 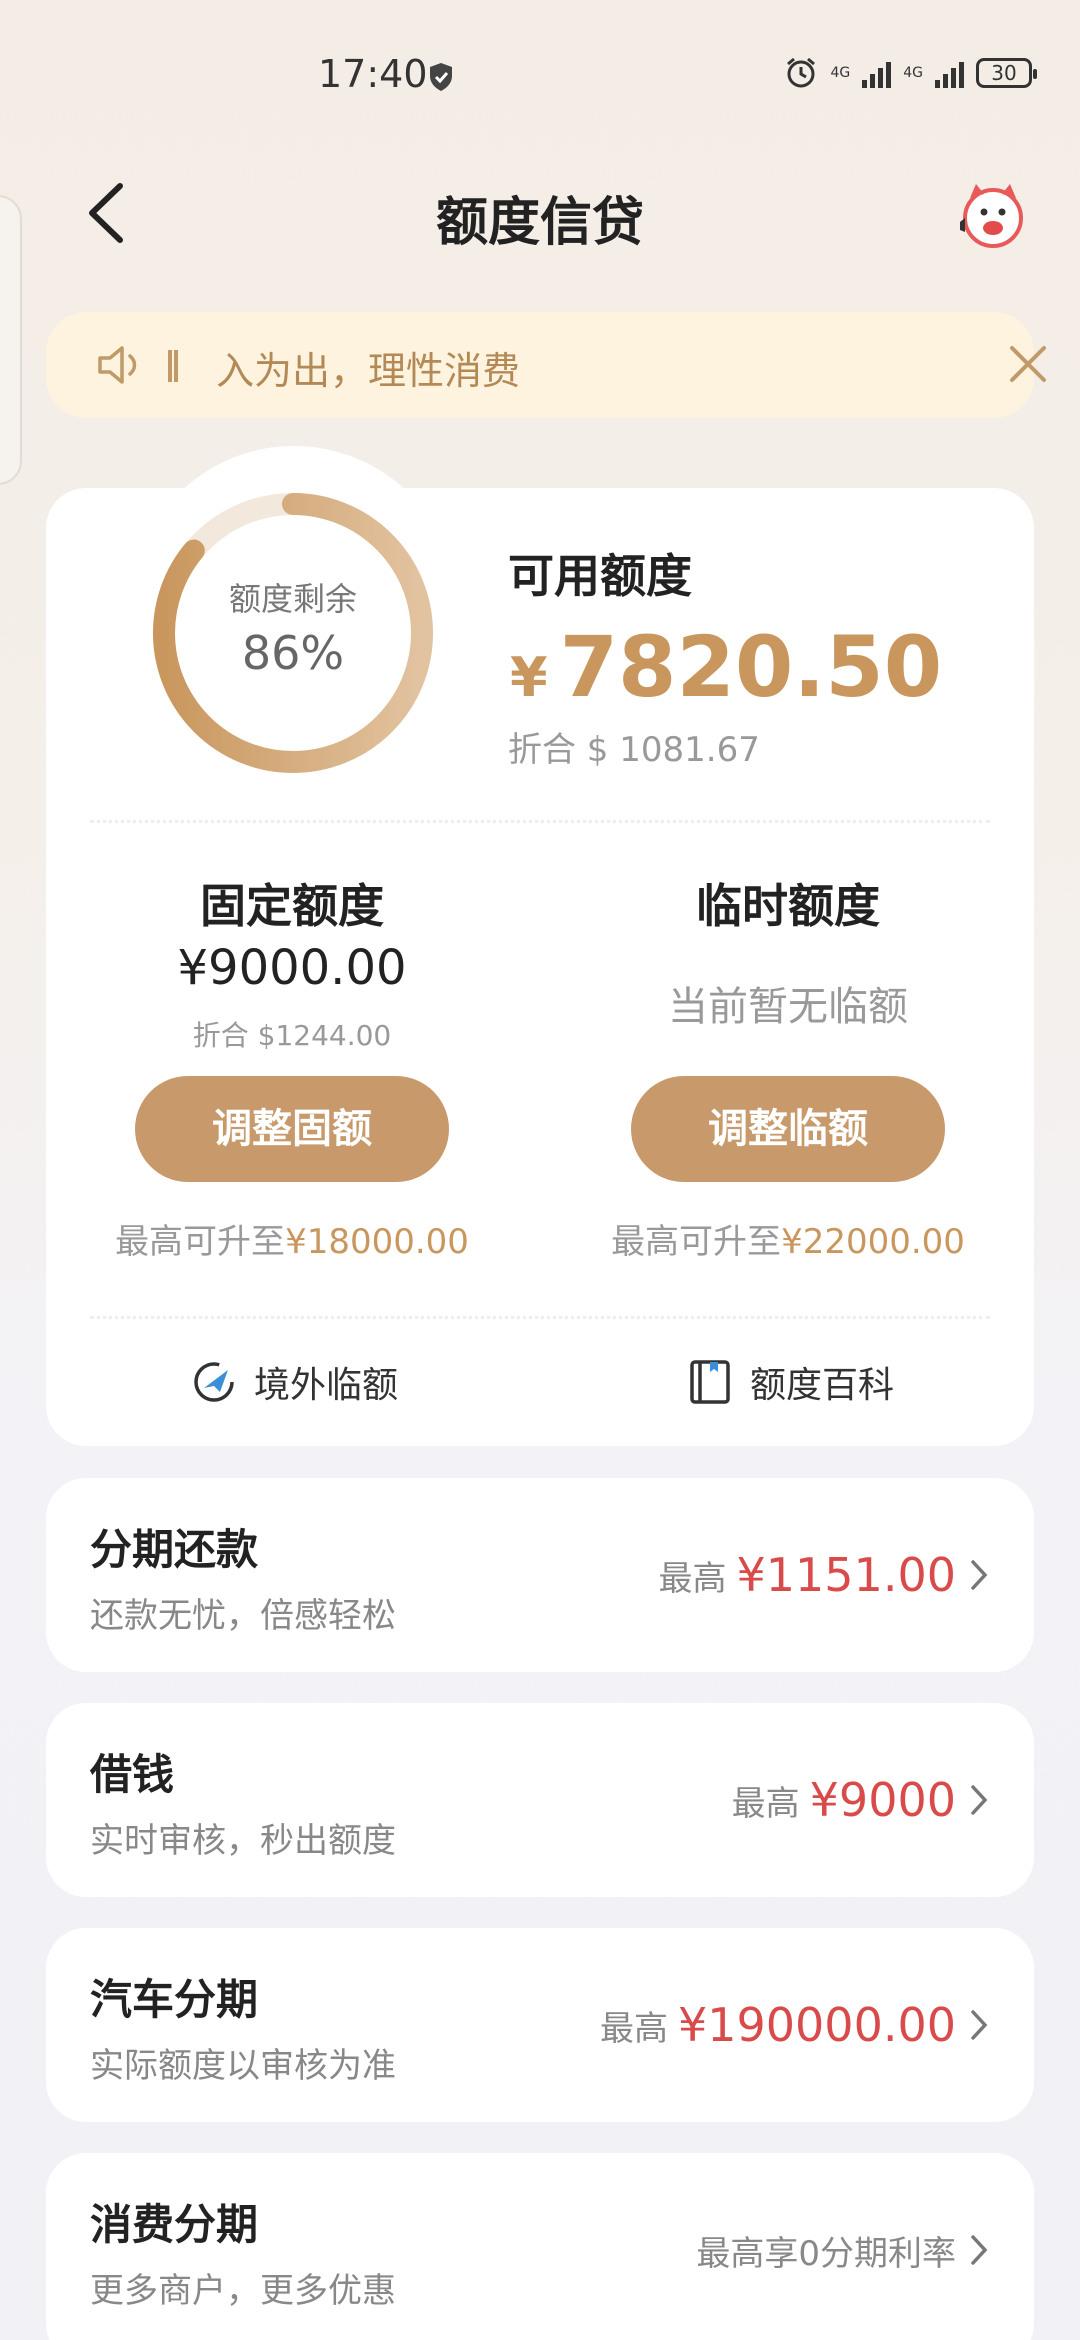 What do you see at coordinates (540, 2025) in the screenshot?
I see `list-item-car-installment: 汽车分期 实际额度以审核为准 最高 ¥190000.00` at bounding box center [540, 2025].